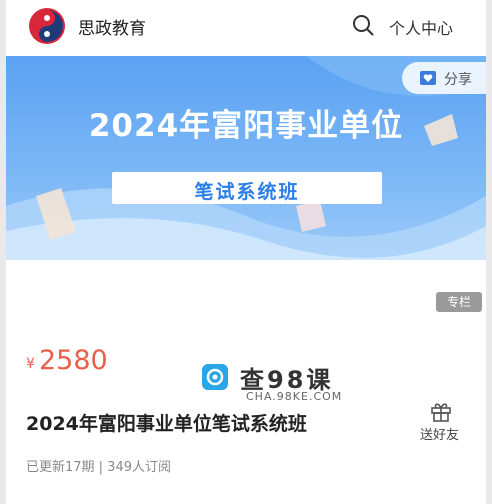 This screenshot has height=504, width=492. Describe the element at coordinates (166, 424) in the screenshot. I see `course-title: 2024年富阳事业单位笔试系统班` at that location.